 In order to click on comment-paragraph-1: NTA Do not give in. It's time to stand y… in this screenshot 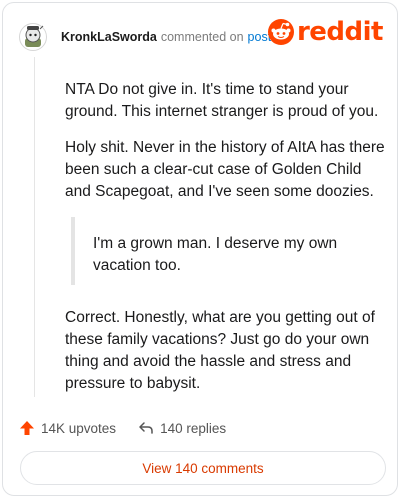, I will do `click(222, 100)`.